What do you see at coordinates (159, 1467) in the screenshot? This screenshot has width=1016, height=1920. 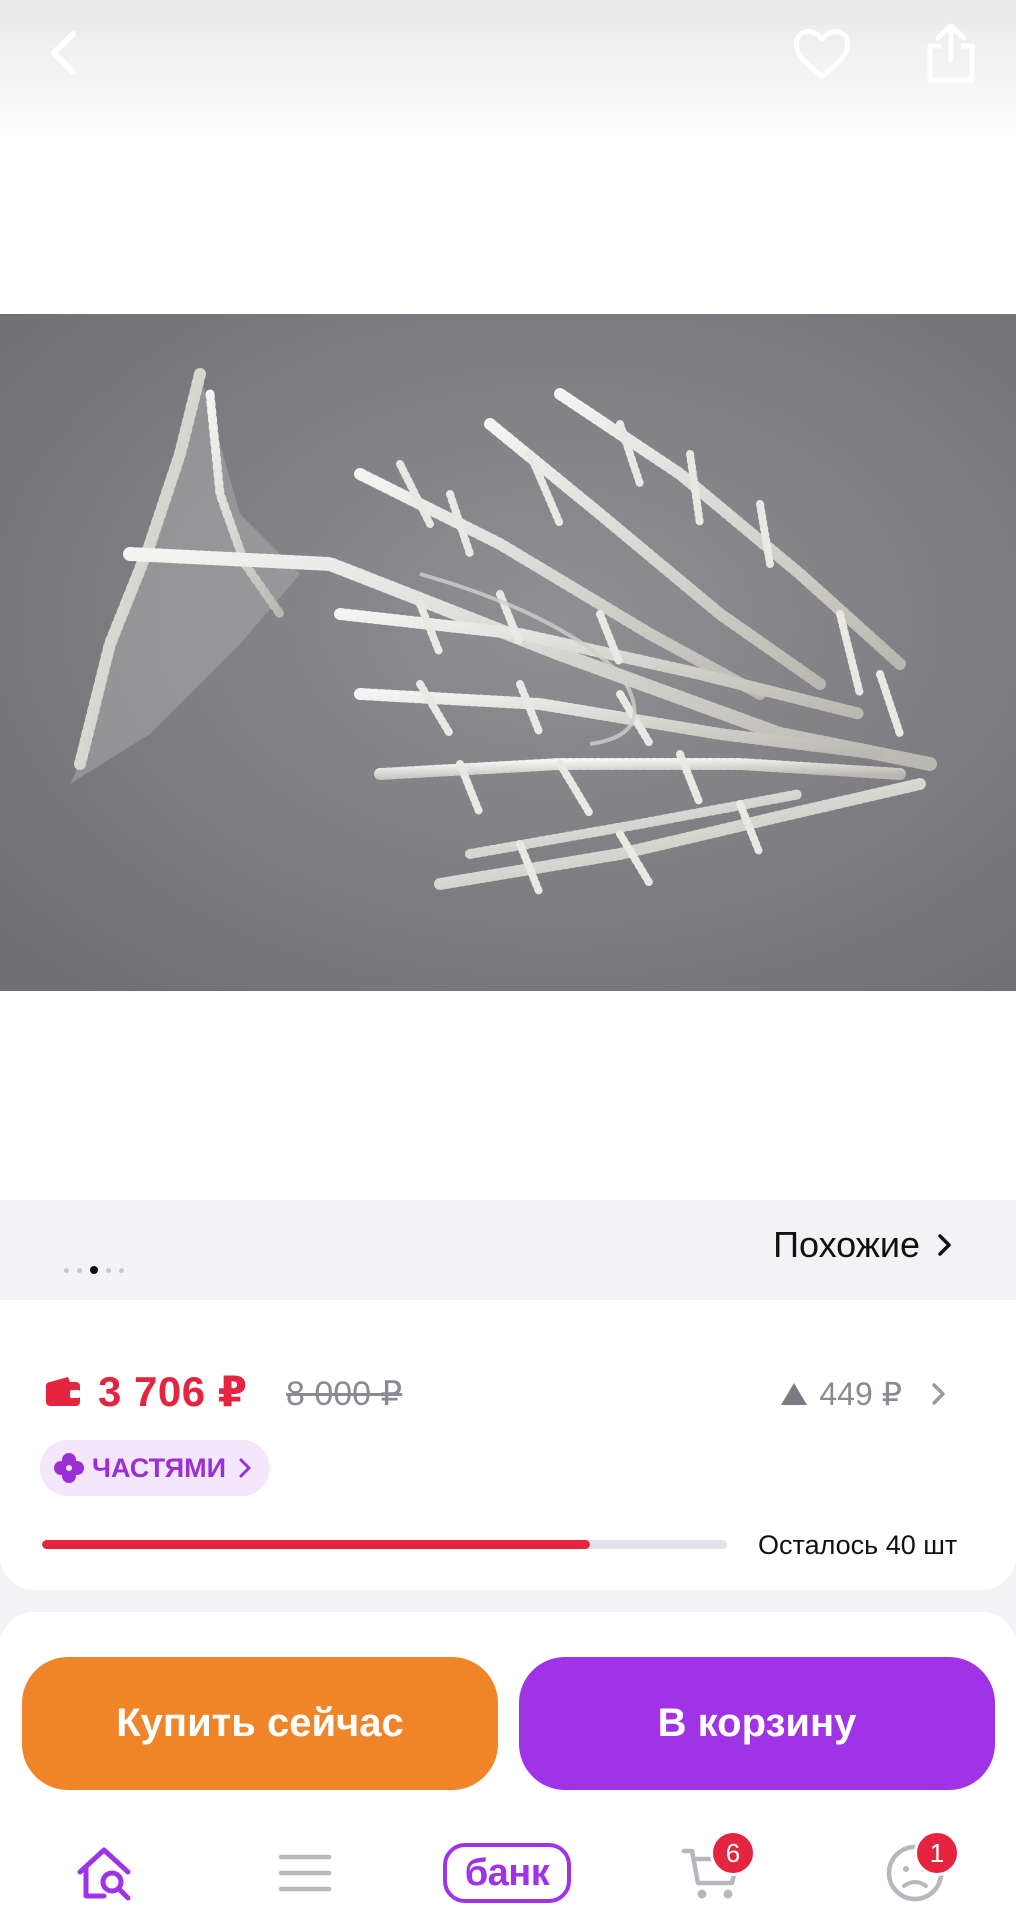 I see `installments-label: ЧАСТЯМИ` at bounding box center [159, 1467].